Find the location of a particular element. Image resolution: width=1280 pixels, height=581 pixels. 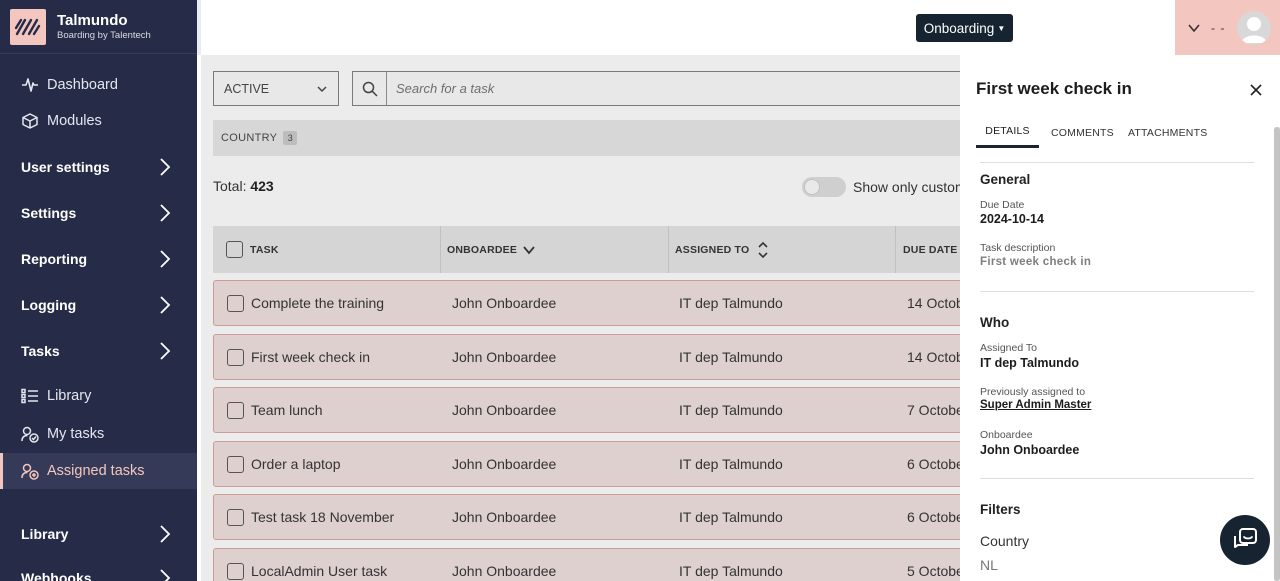

brand-header: Talmundo Boarding by Talentech is located at coordinates (98, 27).